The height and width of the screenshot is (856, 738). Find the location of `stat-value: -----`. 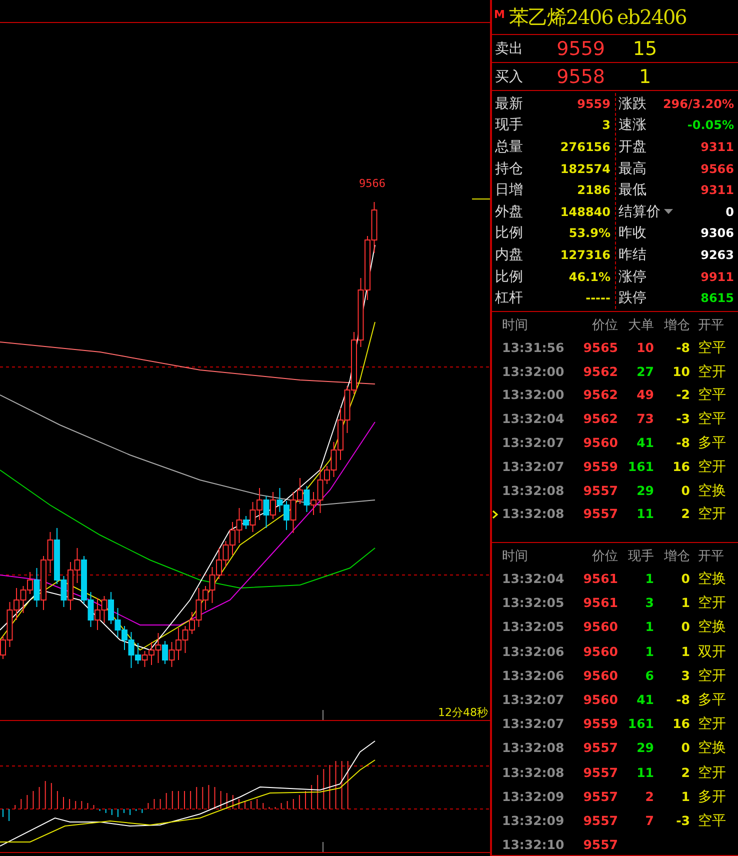

stat-value: ----- is located at coordinates (598, 298).